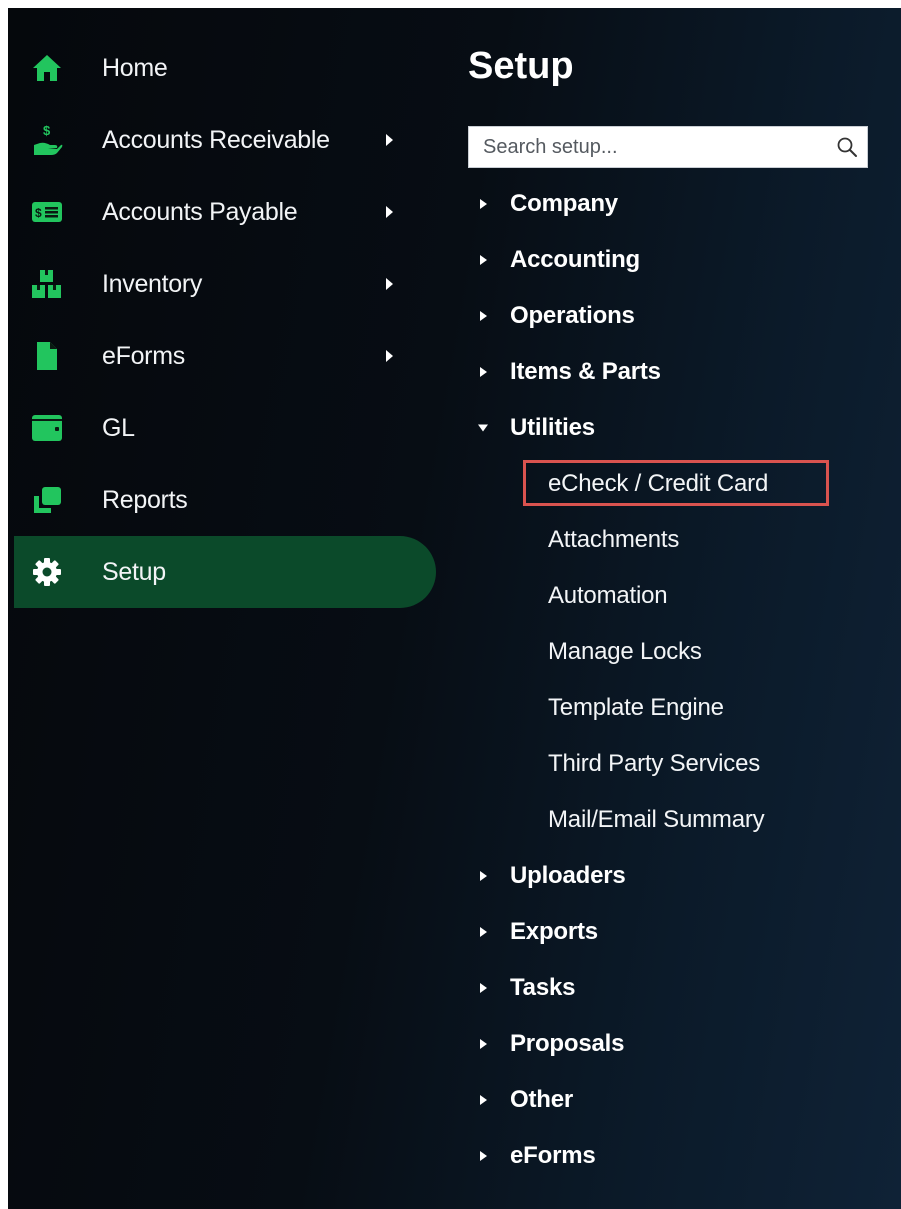 This screenshot has width=901, height=1209. I want to click on sidebar-item-inventory: Inventory, so click(223, 284).